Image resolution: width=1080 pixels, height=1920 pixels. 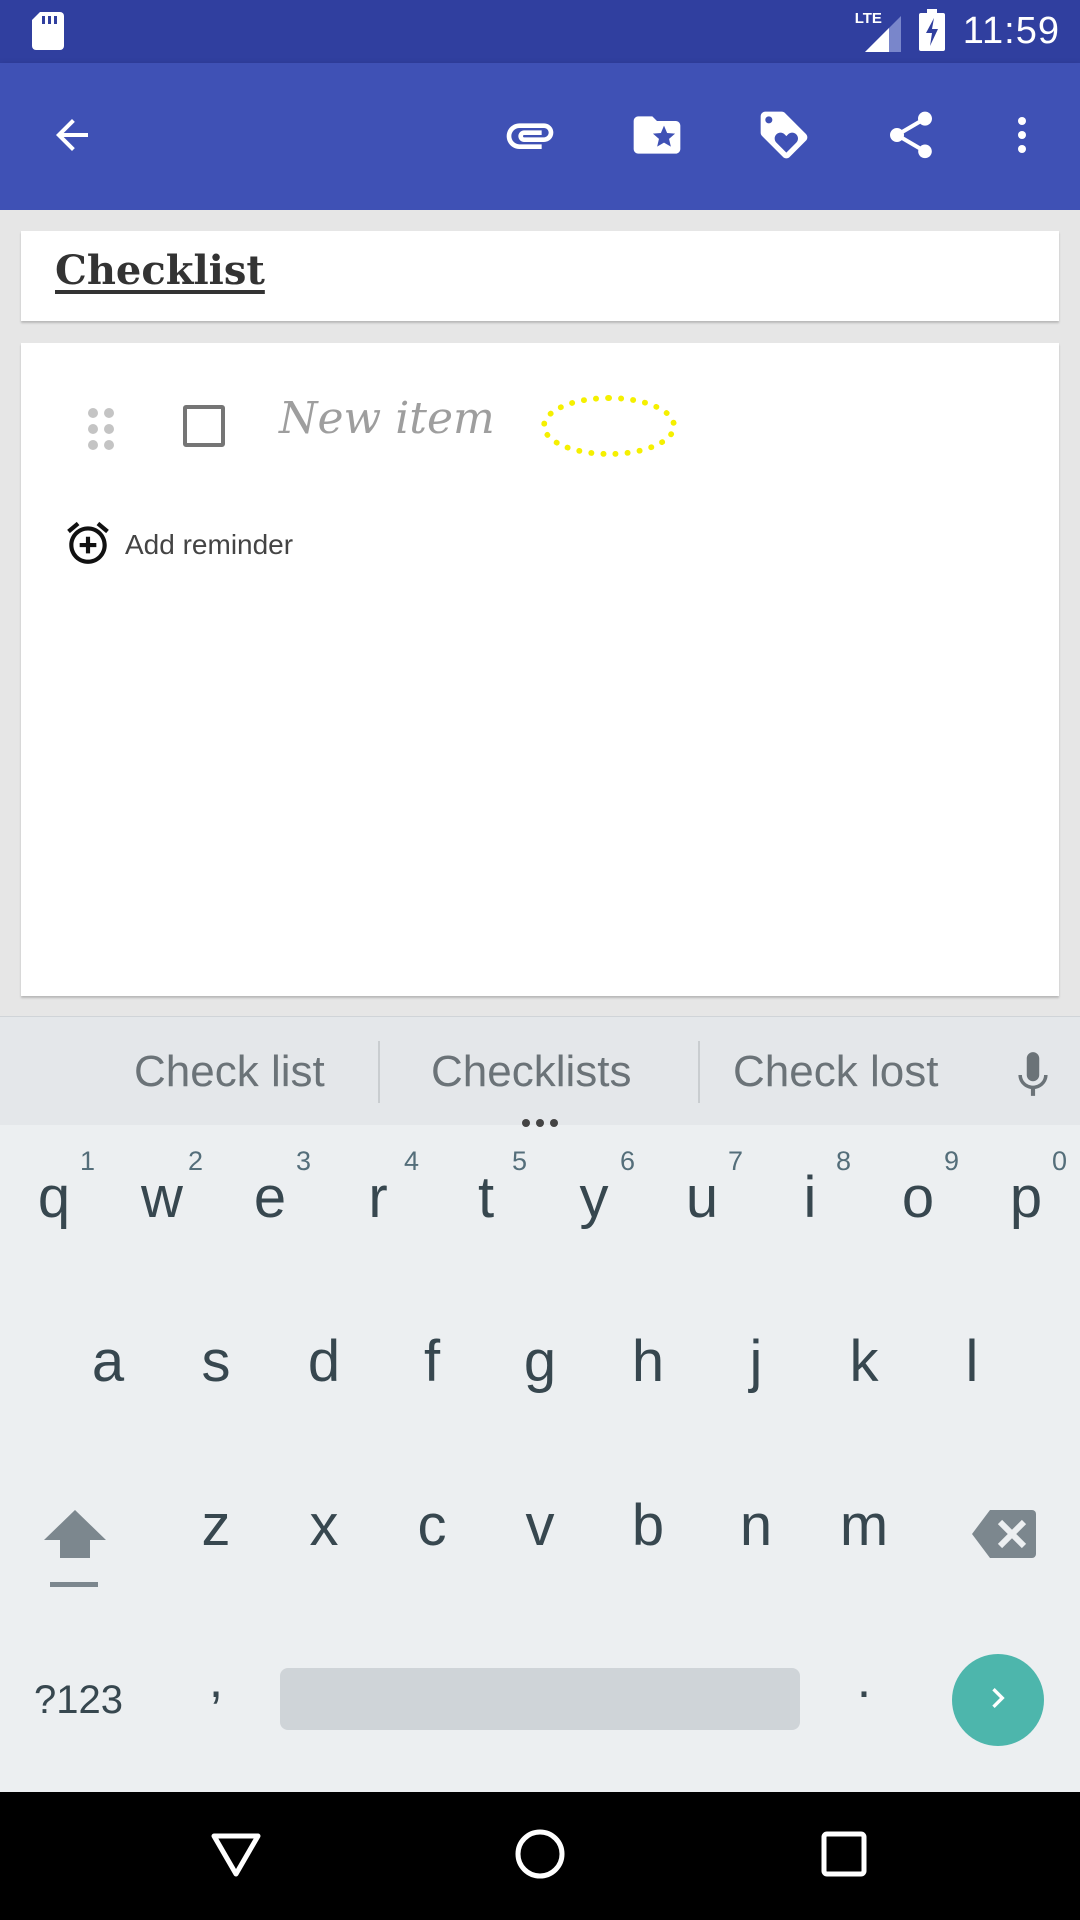 I want to click on key-g: g, so click(x=540, y=1361).